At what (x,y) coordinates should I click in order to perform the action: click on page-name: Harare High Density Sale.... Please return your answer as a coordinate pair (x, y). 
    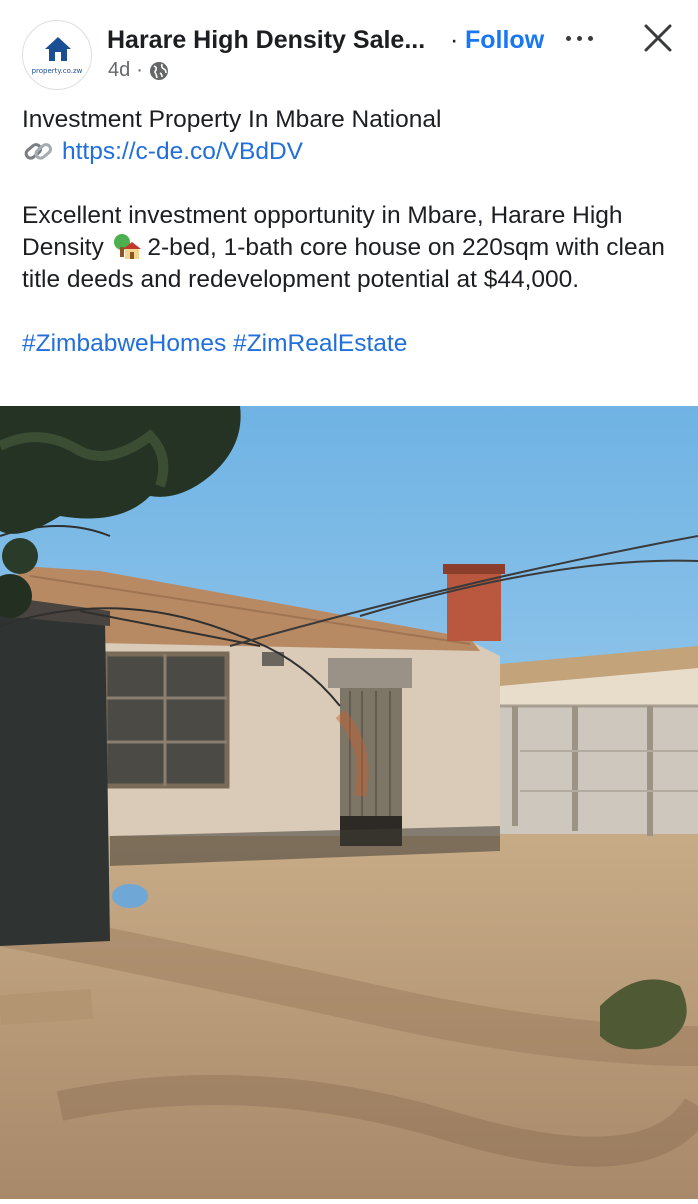
    Looking at the image, I should click on (266, 40).